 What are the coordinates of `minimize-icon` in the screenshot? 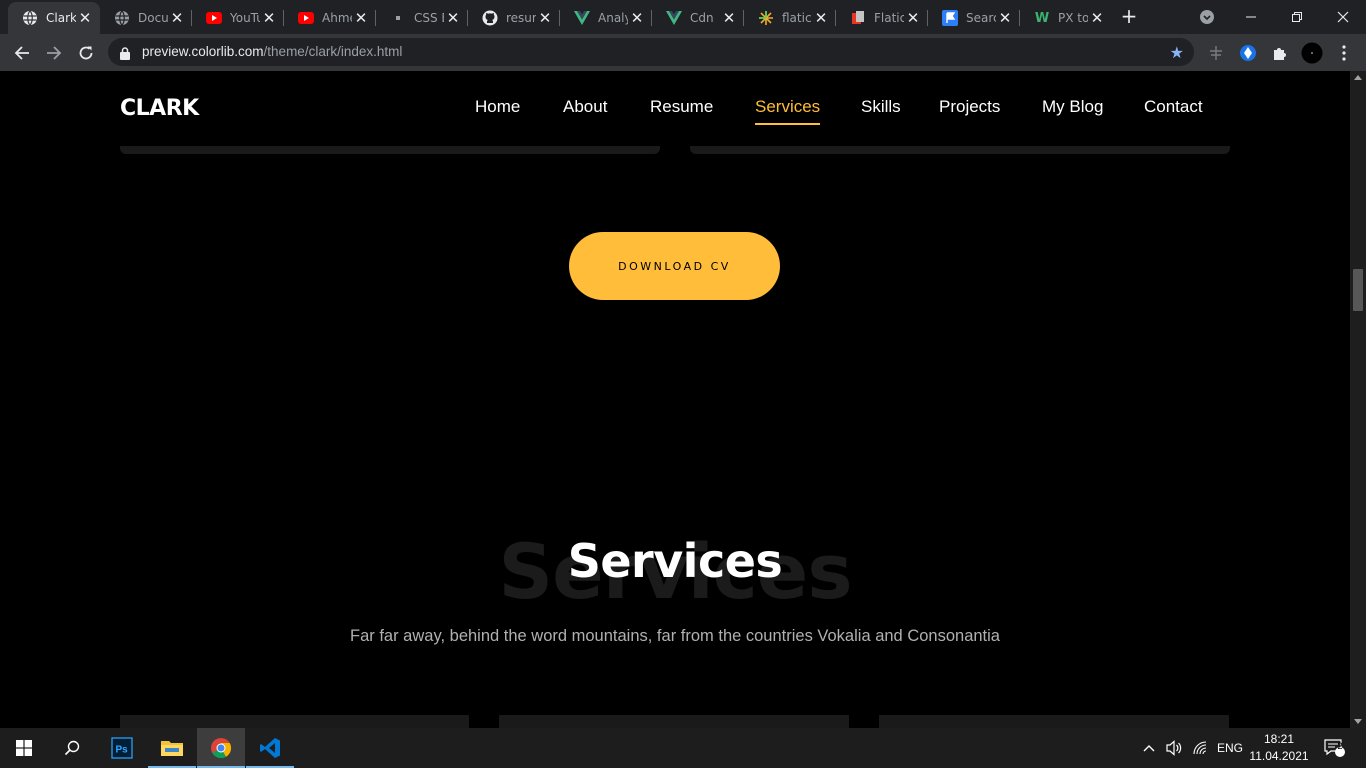 It's located at (1251, 17).